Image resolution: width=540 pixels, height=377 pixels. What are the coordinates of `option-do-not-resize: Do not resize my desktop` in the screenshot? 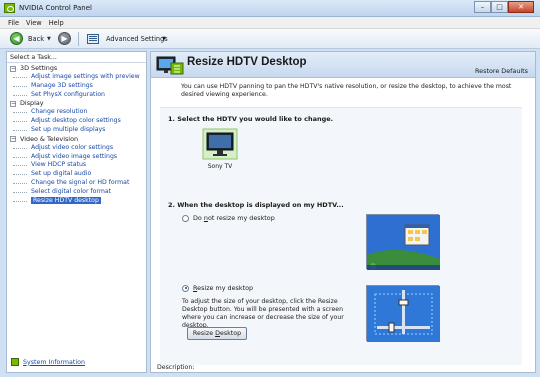 It's located at (228, 218).